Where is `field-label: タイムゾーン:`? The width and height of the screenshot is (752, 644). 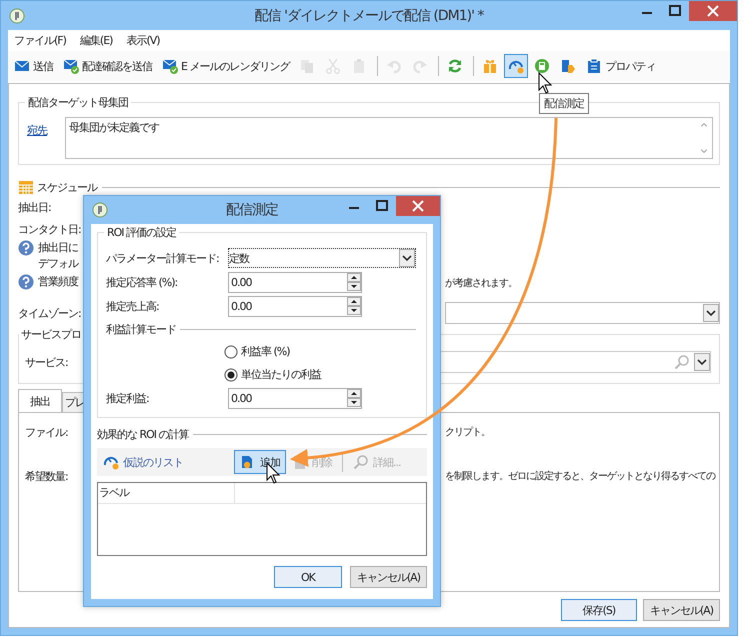
field-label: タイムゾーン: is located at coordinates (49, 313).